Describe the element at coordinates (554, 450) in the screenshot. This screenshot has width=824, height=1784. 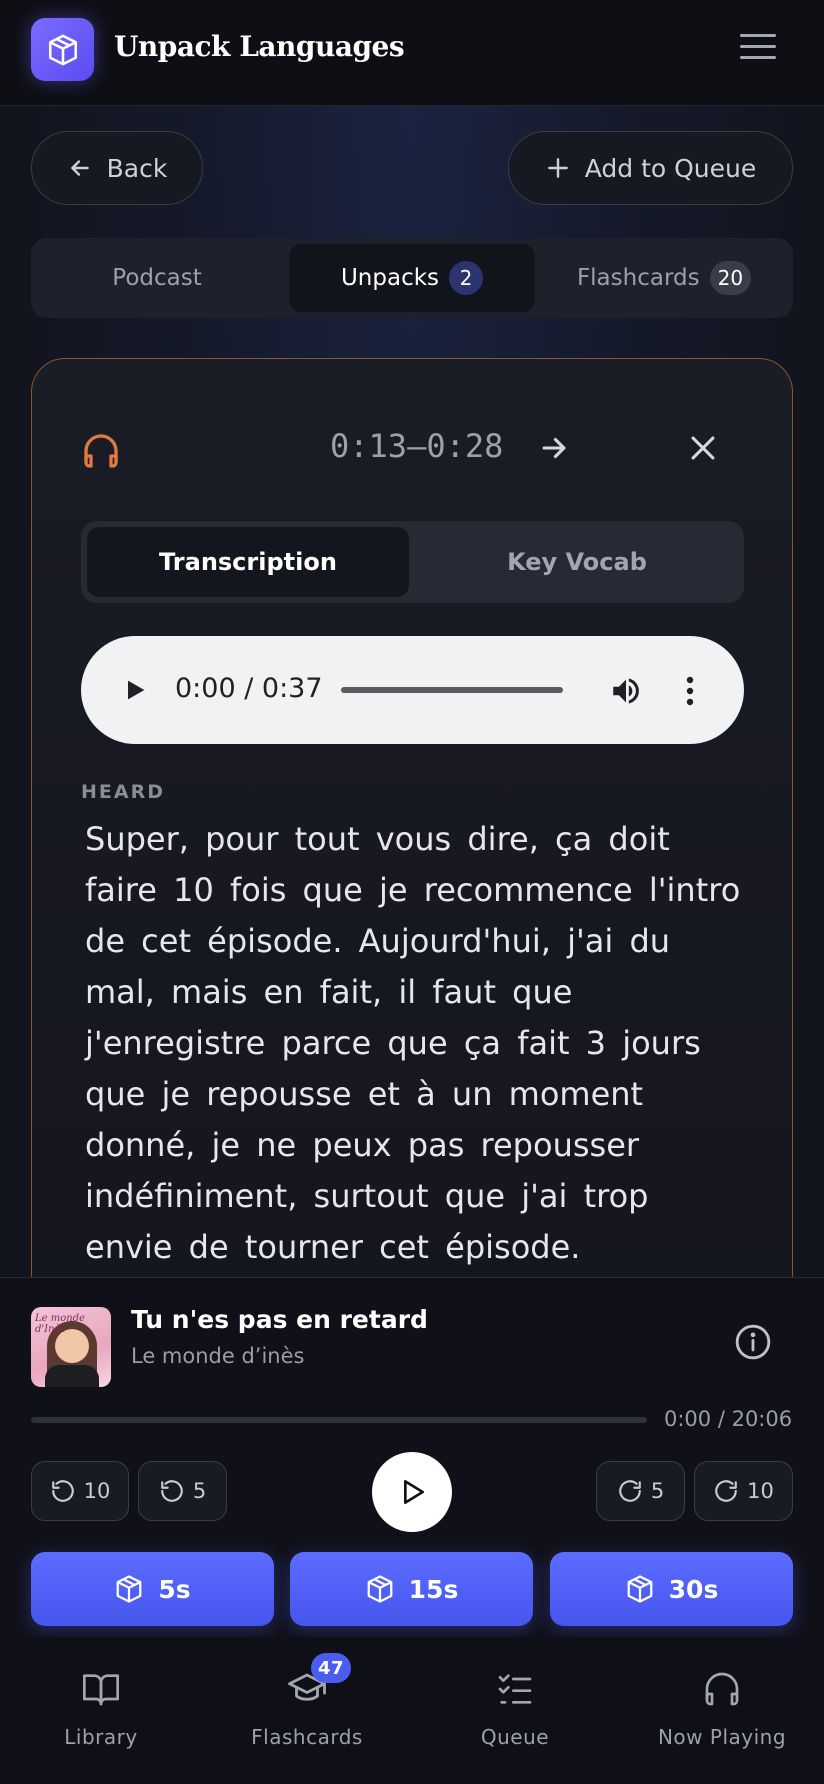
I see `arrow-right-icon` at that location.